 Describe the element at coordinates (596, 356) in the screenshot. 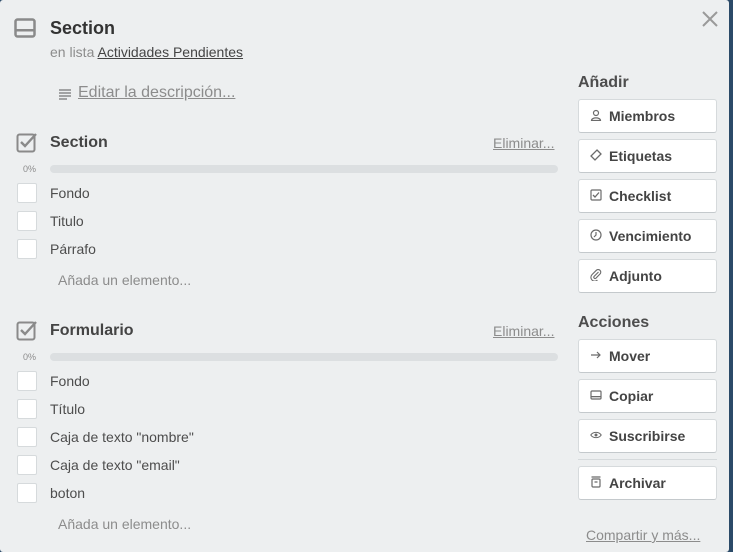

I see `arrow-right-icon` at that location.